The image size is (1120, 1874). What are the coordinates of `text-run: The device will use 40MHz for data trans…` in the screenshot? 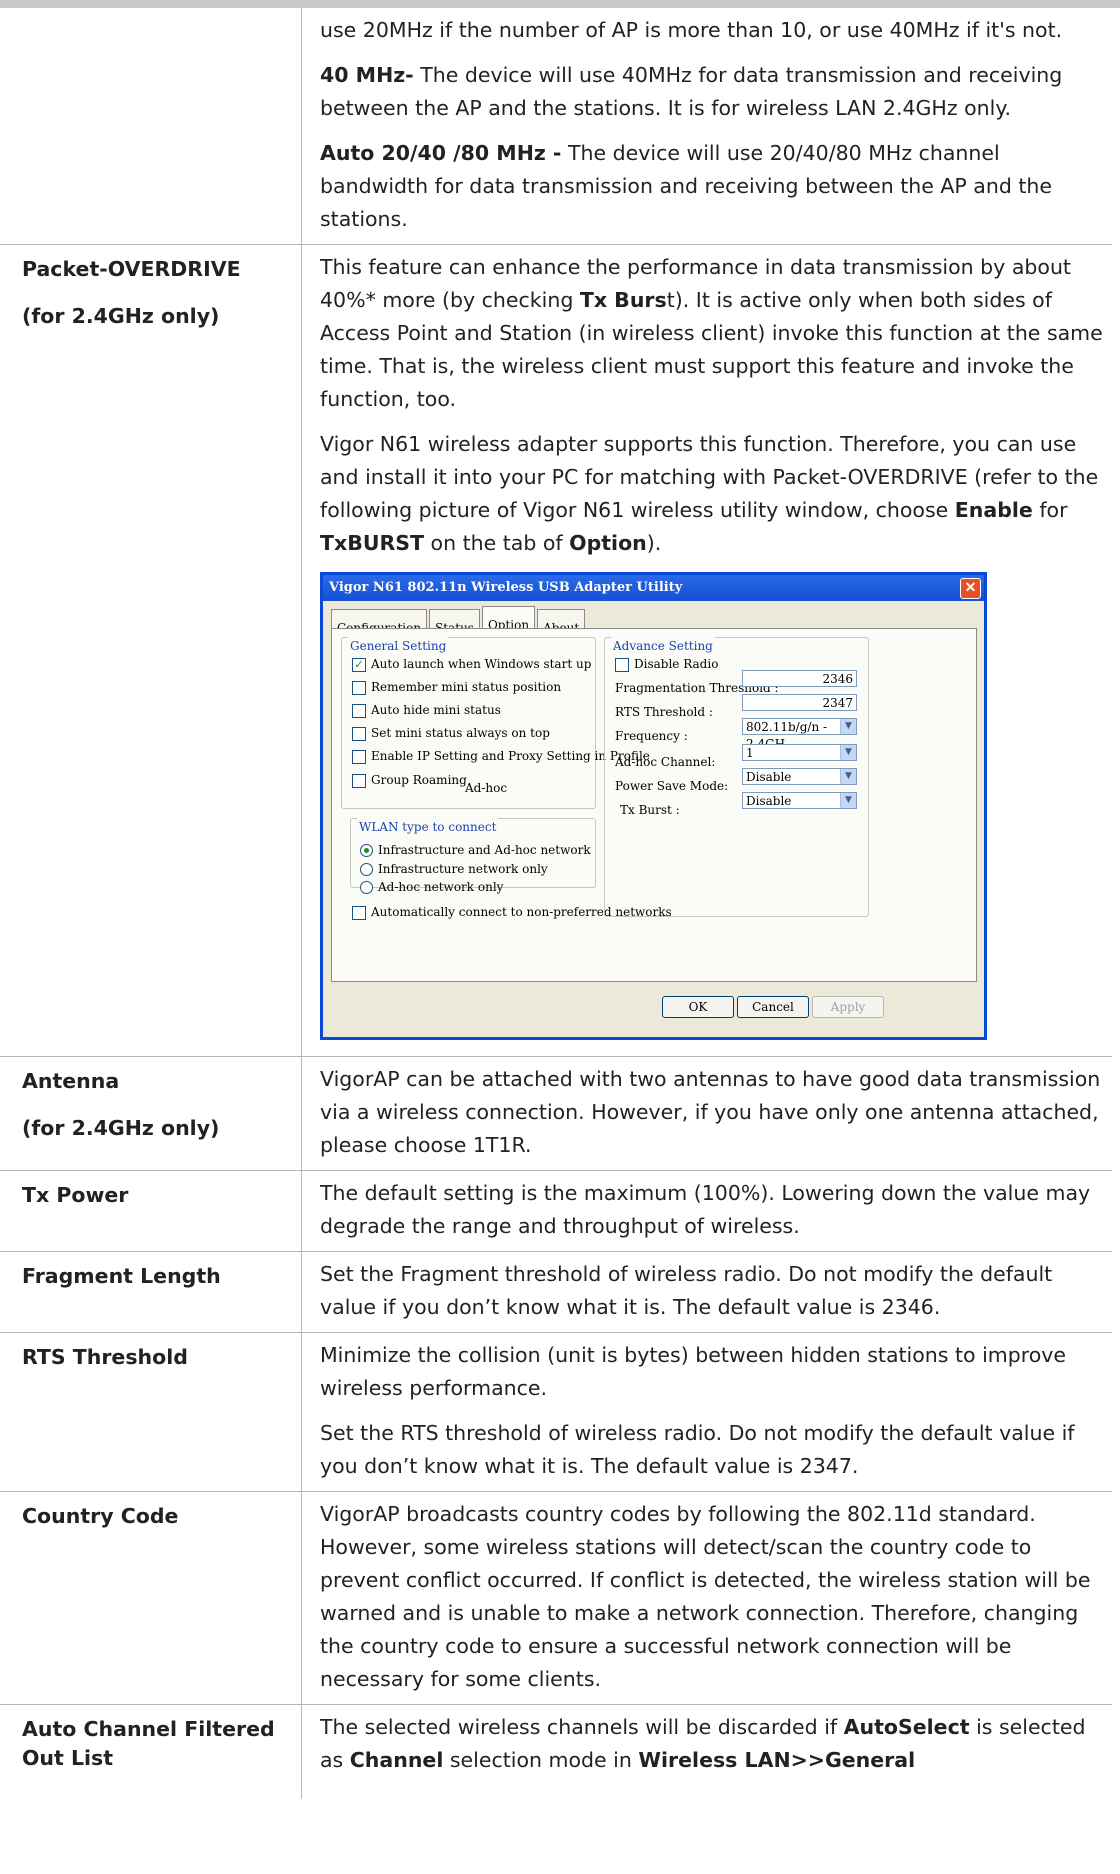 It's located at (691, 91).